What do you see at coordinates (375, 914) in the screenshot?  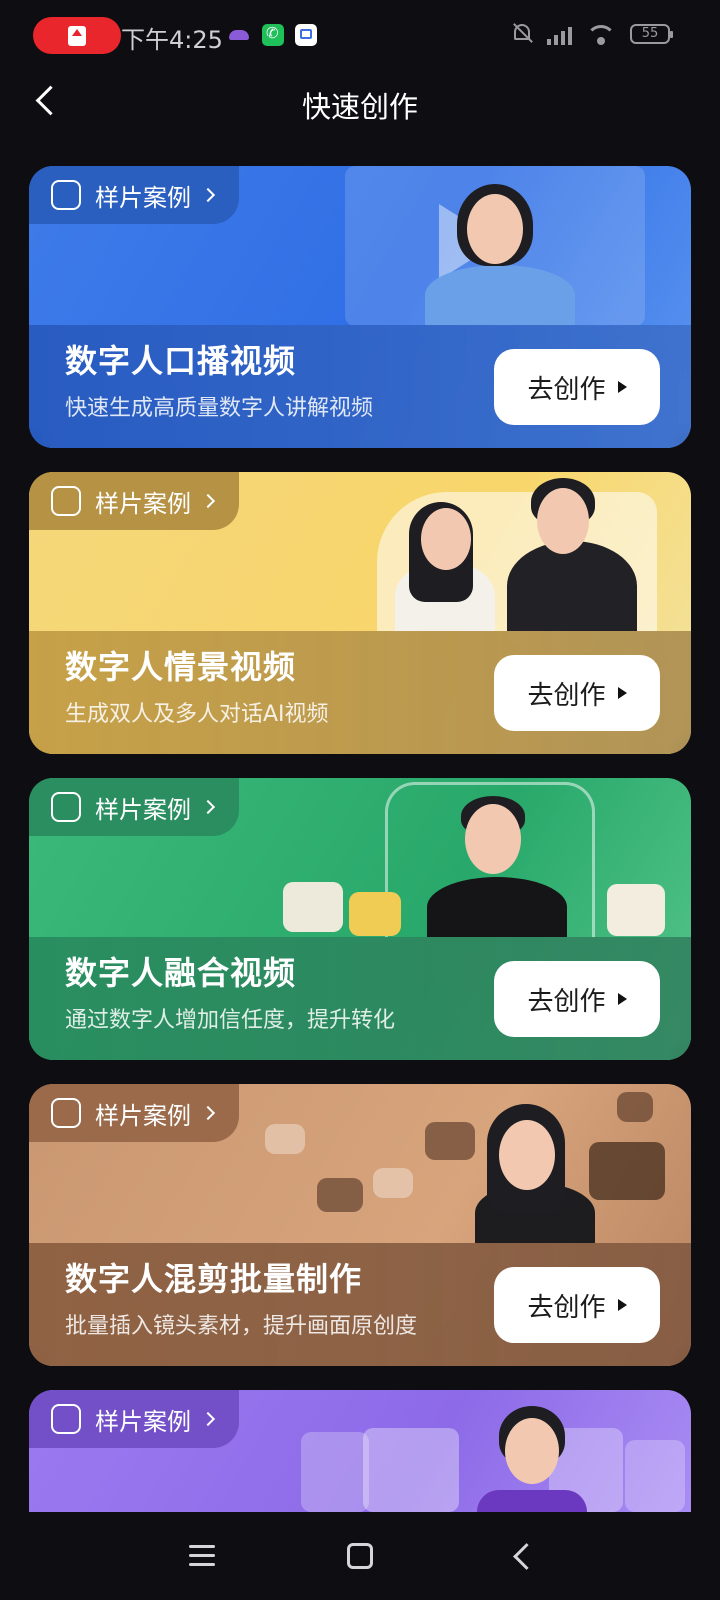 I see `product-snack-mid` at bounding box center [375, 914].